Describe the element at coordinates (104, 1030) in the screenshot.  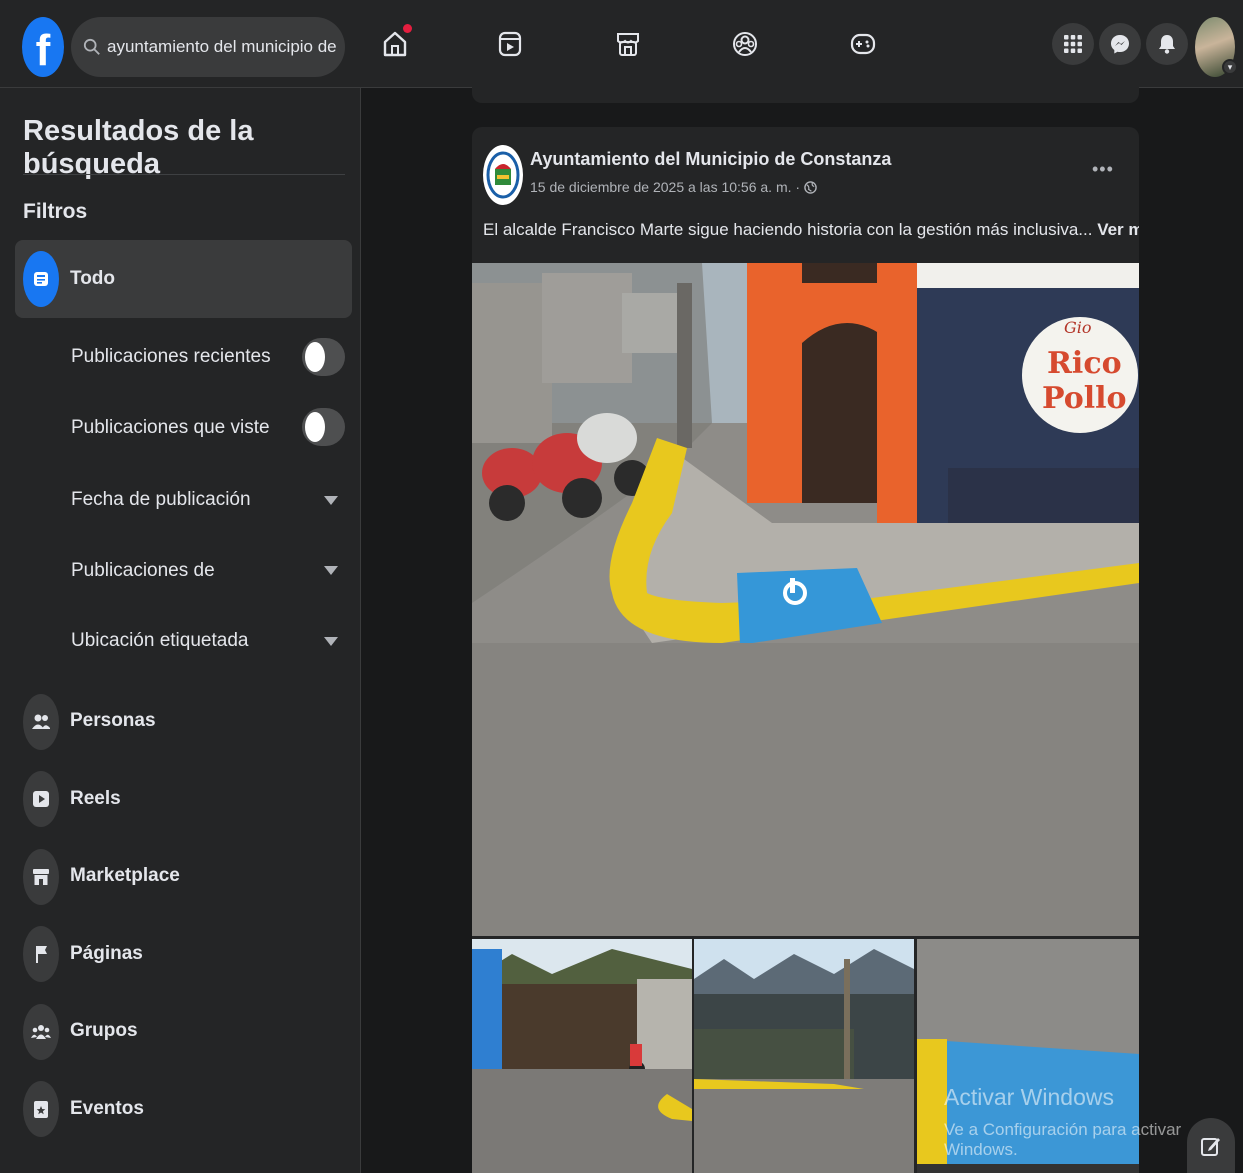
I see `sidebar-item-label: Grupos` at that location.